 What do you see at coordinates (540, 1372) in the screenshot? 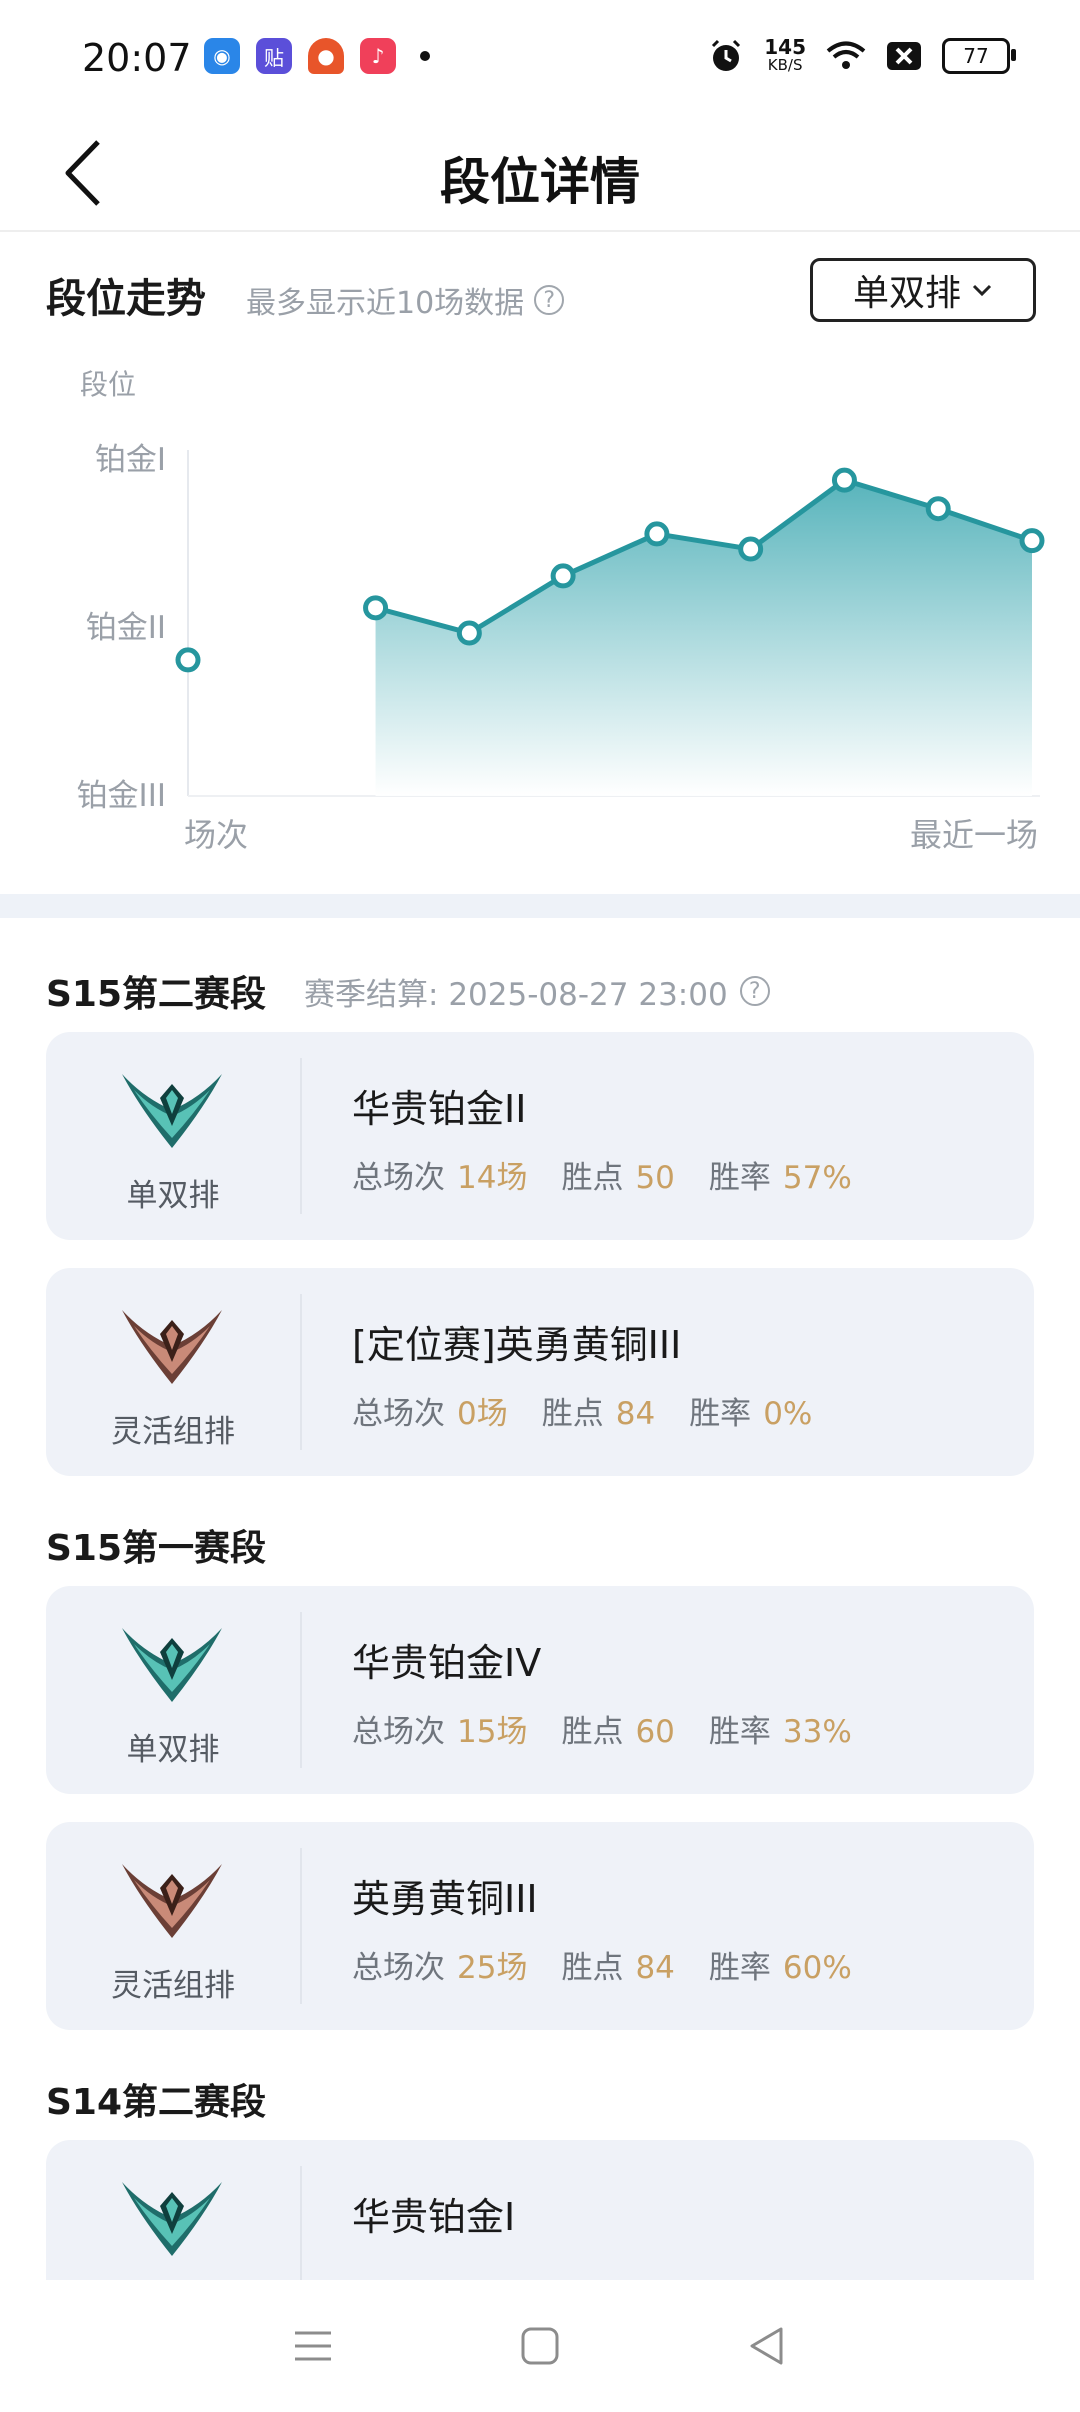
I see `rank-card: 灵活组排 [定位赛]英勇黄铜III 总场次 0场 胜点 84 胜率 0%` at bounding box center [540, 1372].